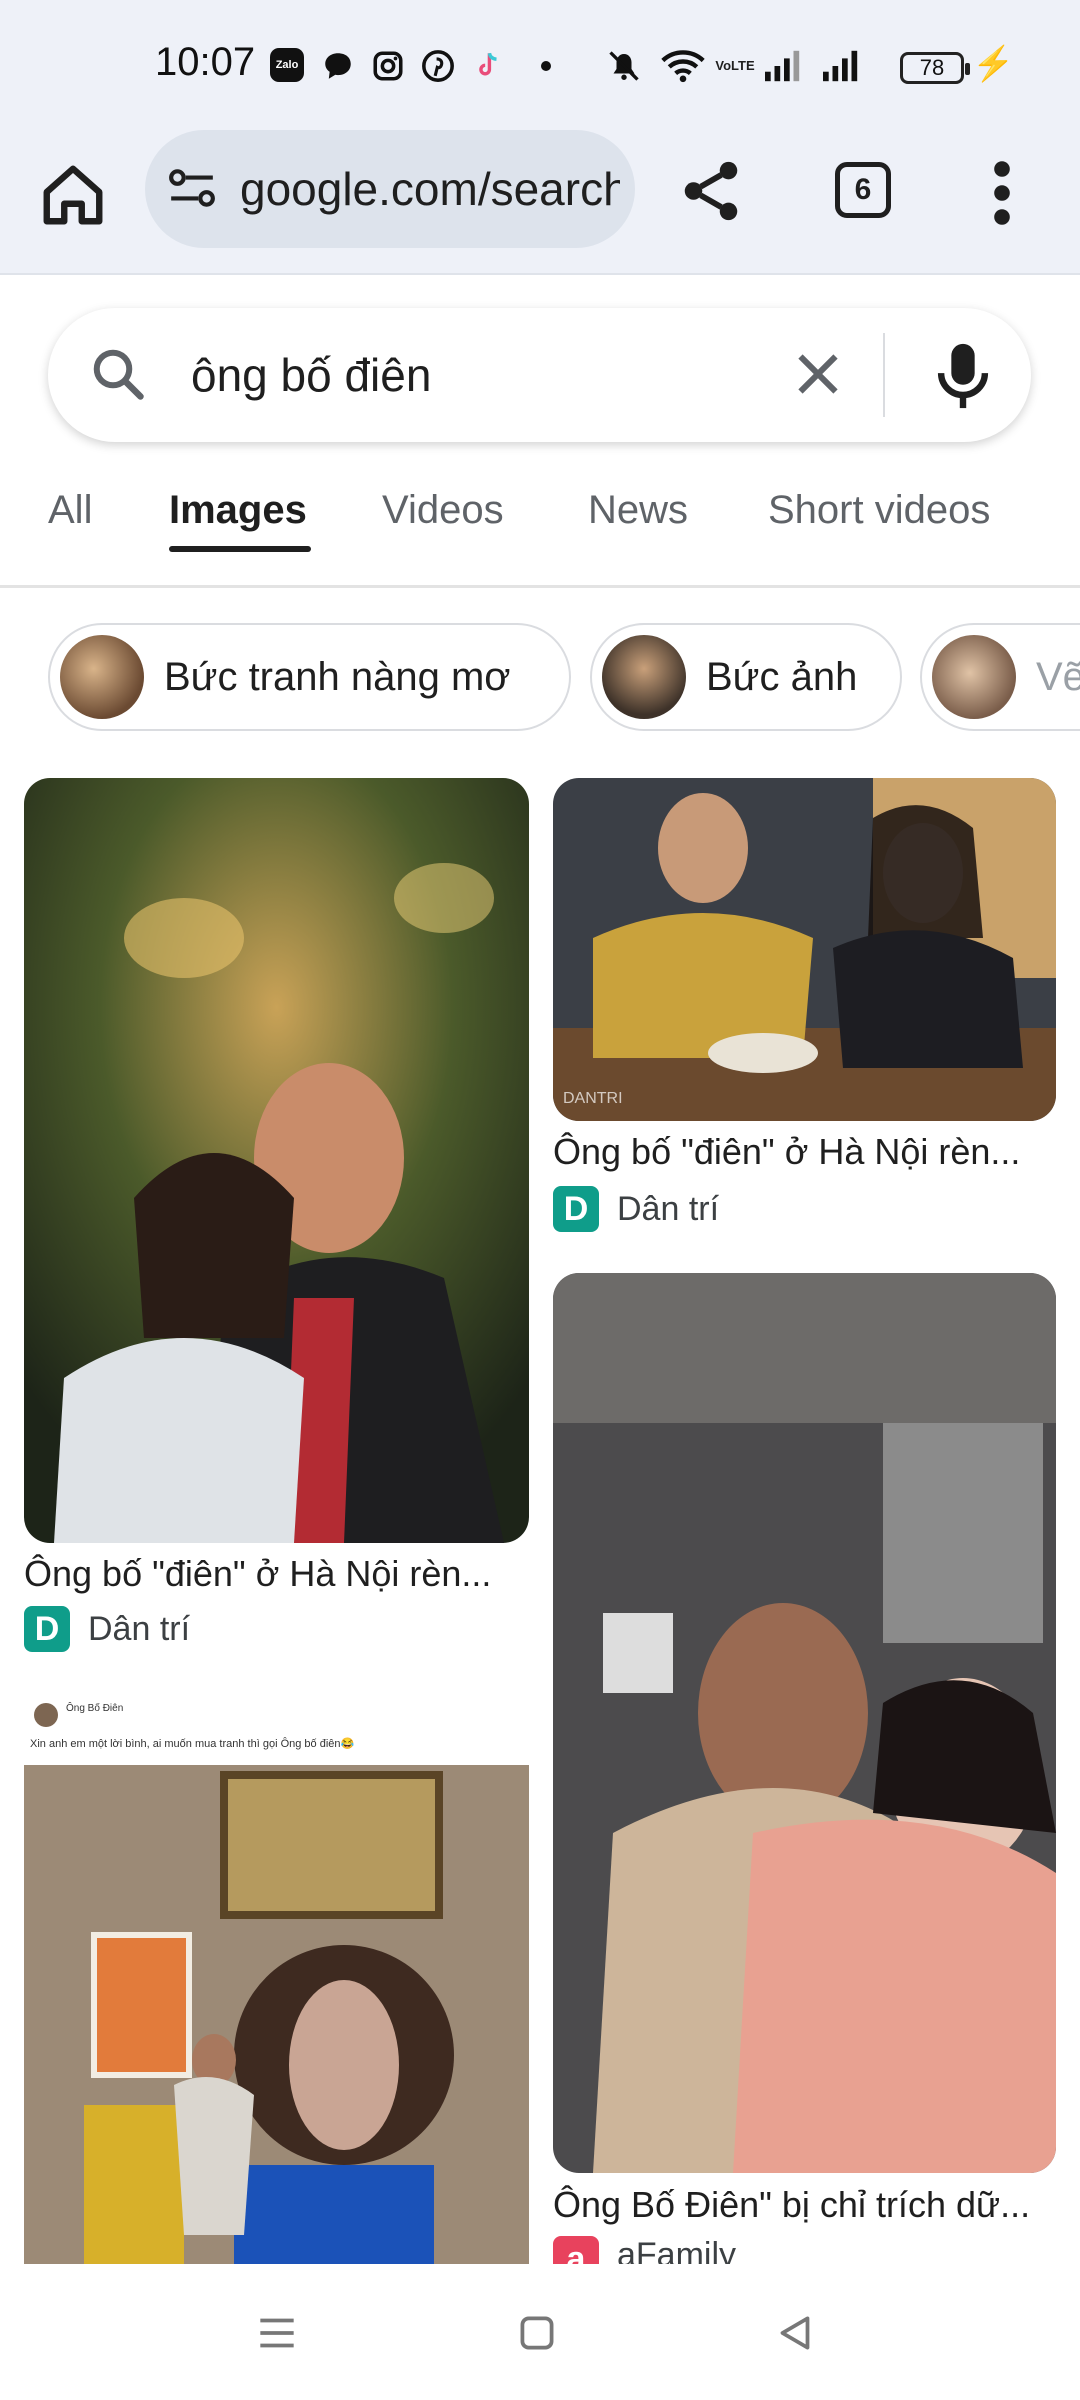 This screenshot has height=2400, width=1080. I want to click on chip-buc-tranh-nang-mo: Bức tranh nàng mơ, so click(309, 677).